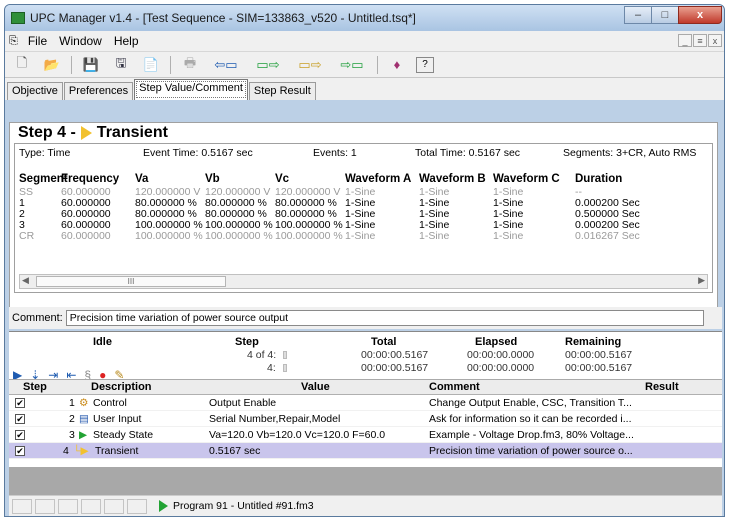 This screenshot has width=729, height=521. Describe the element at coordinates (131, 281) in the screenshot. I see `scroll-thumb: III` at that location.